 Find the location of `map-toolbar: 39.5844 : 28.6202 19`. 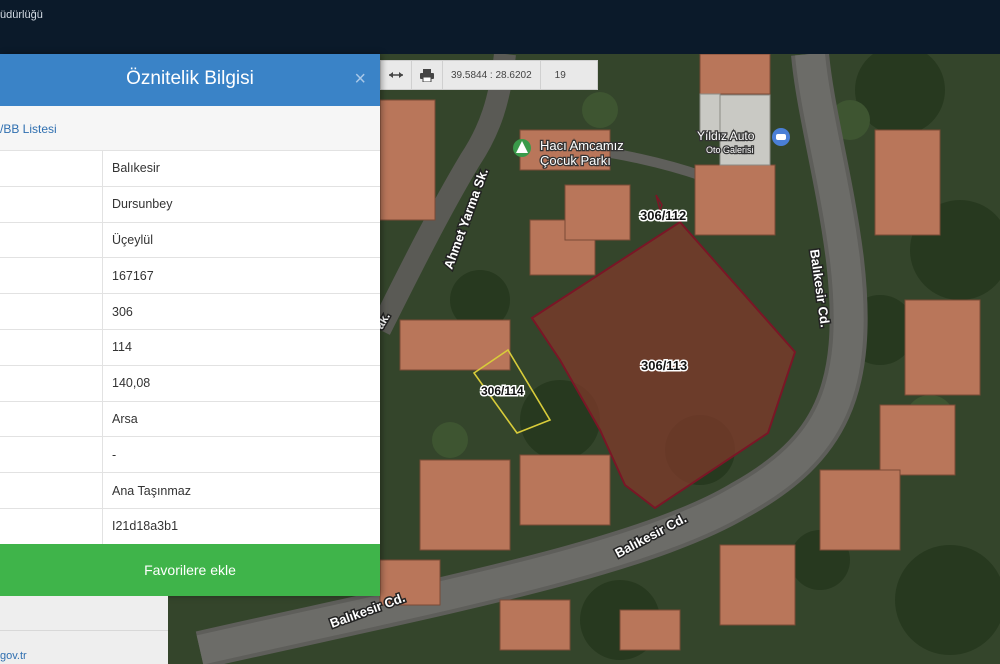

map-toolbar: 39.5844 : 28.6202 19 is located at coordinates (489, 75).